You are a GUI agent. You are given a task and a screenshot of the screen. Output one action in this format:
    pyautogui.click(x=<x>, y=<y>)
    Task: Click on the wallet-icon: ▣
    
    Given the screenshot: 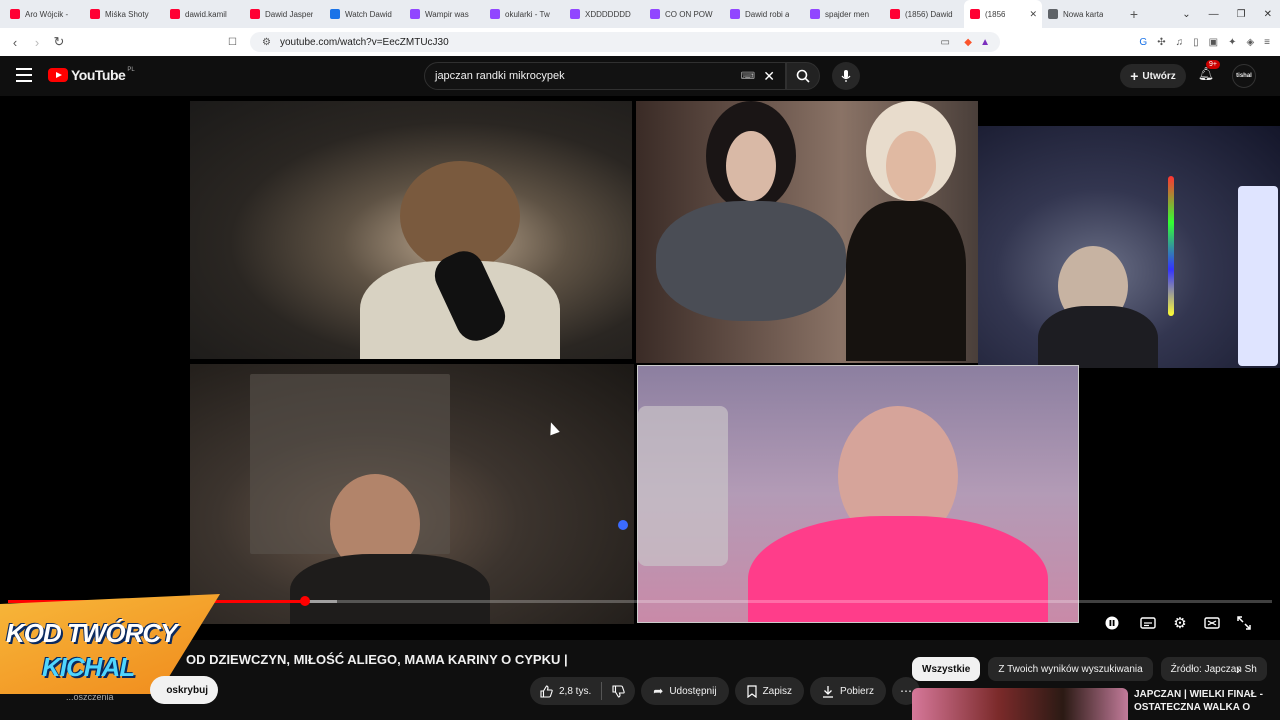 What is the action you would take?
    pyautogui.click(x=1213, y=42)
    